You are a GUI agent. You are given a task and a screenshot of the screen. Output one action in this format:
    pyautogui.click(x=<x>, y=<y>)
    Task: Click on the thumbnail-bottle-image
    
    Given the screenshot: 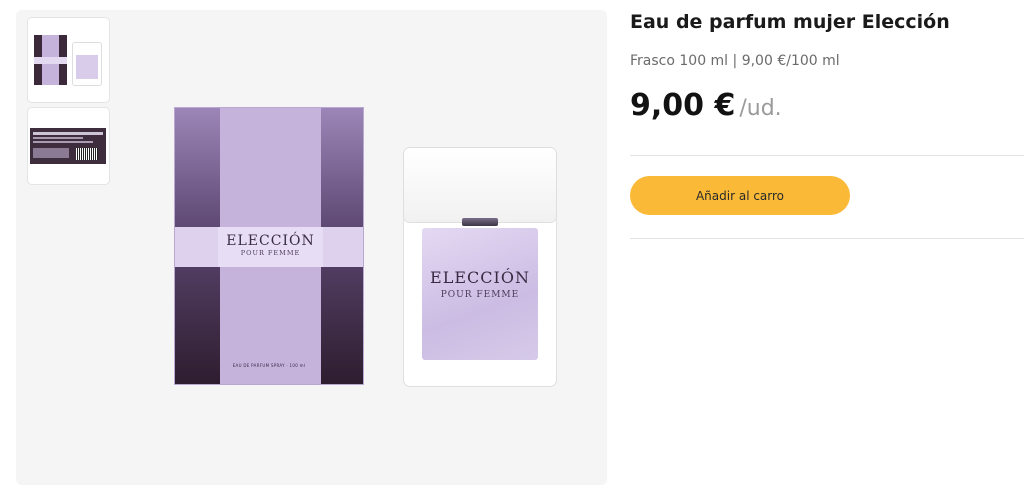 What is the action you would take?
    pyautogui.click(x=87, y=64)
    